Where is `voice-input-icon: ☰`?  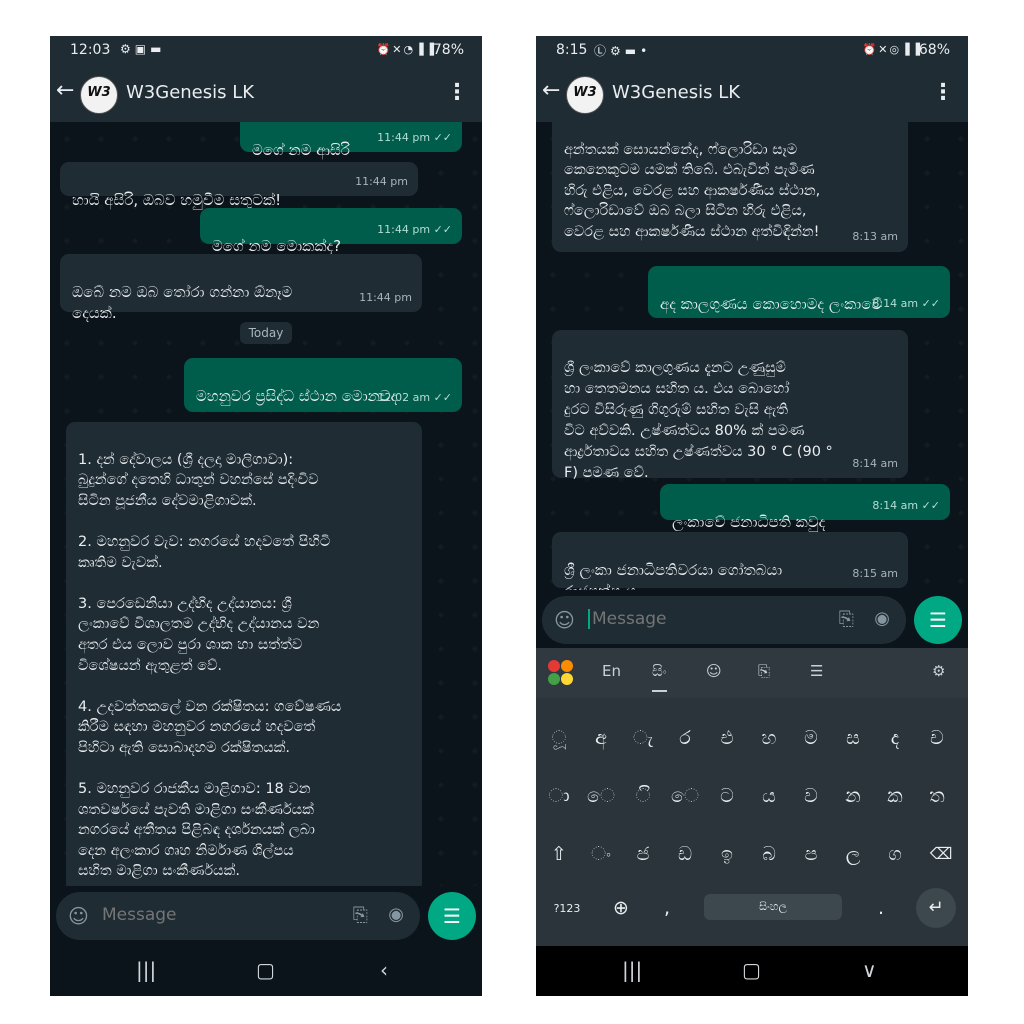 voice-input-icon: ☰ is located at coordinates (816, 671).